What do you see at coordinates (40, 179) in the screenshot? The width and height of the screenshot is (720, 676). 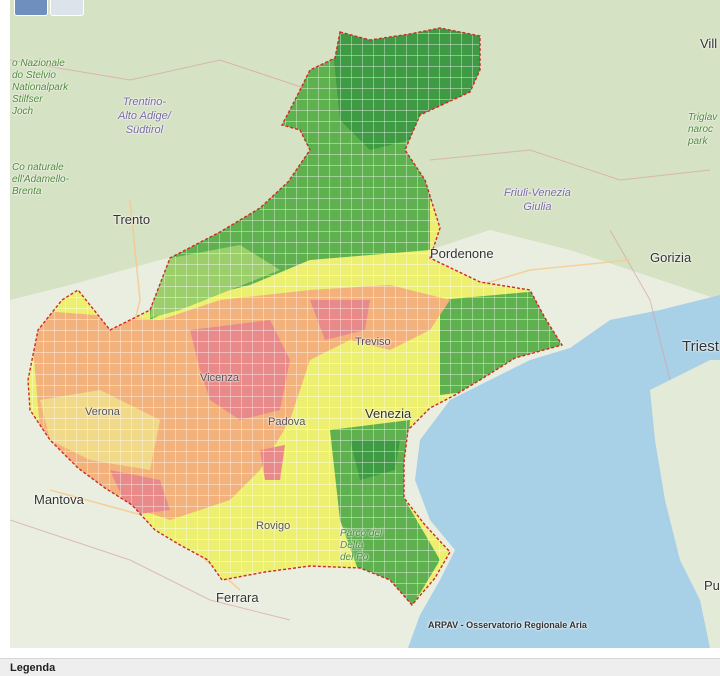 I see `label-adamello: Co naturale ell'Adamello- Brenta` at bounding box center [40, 179].